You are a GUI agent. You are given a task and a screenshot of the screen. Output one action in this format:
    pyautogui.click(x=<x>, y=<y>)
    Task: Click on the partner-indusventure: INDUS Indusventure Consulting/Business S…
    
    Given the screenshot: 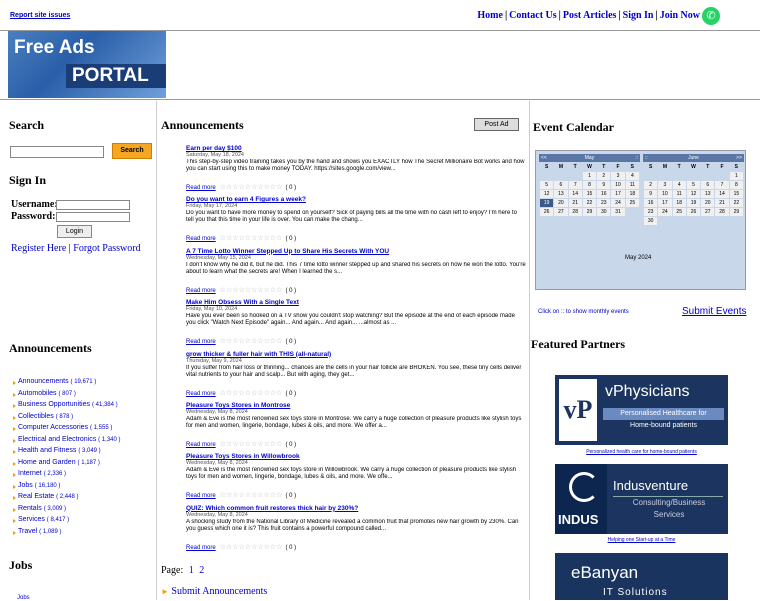 What is the action you would take?
    pyautogui.click(x=641, y=499)
    